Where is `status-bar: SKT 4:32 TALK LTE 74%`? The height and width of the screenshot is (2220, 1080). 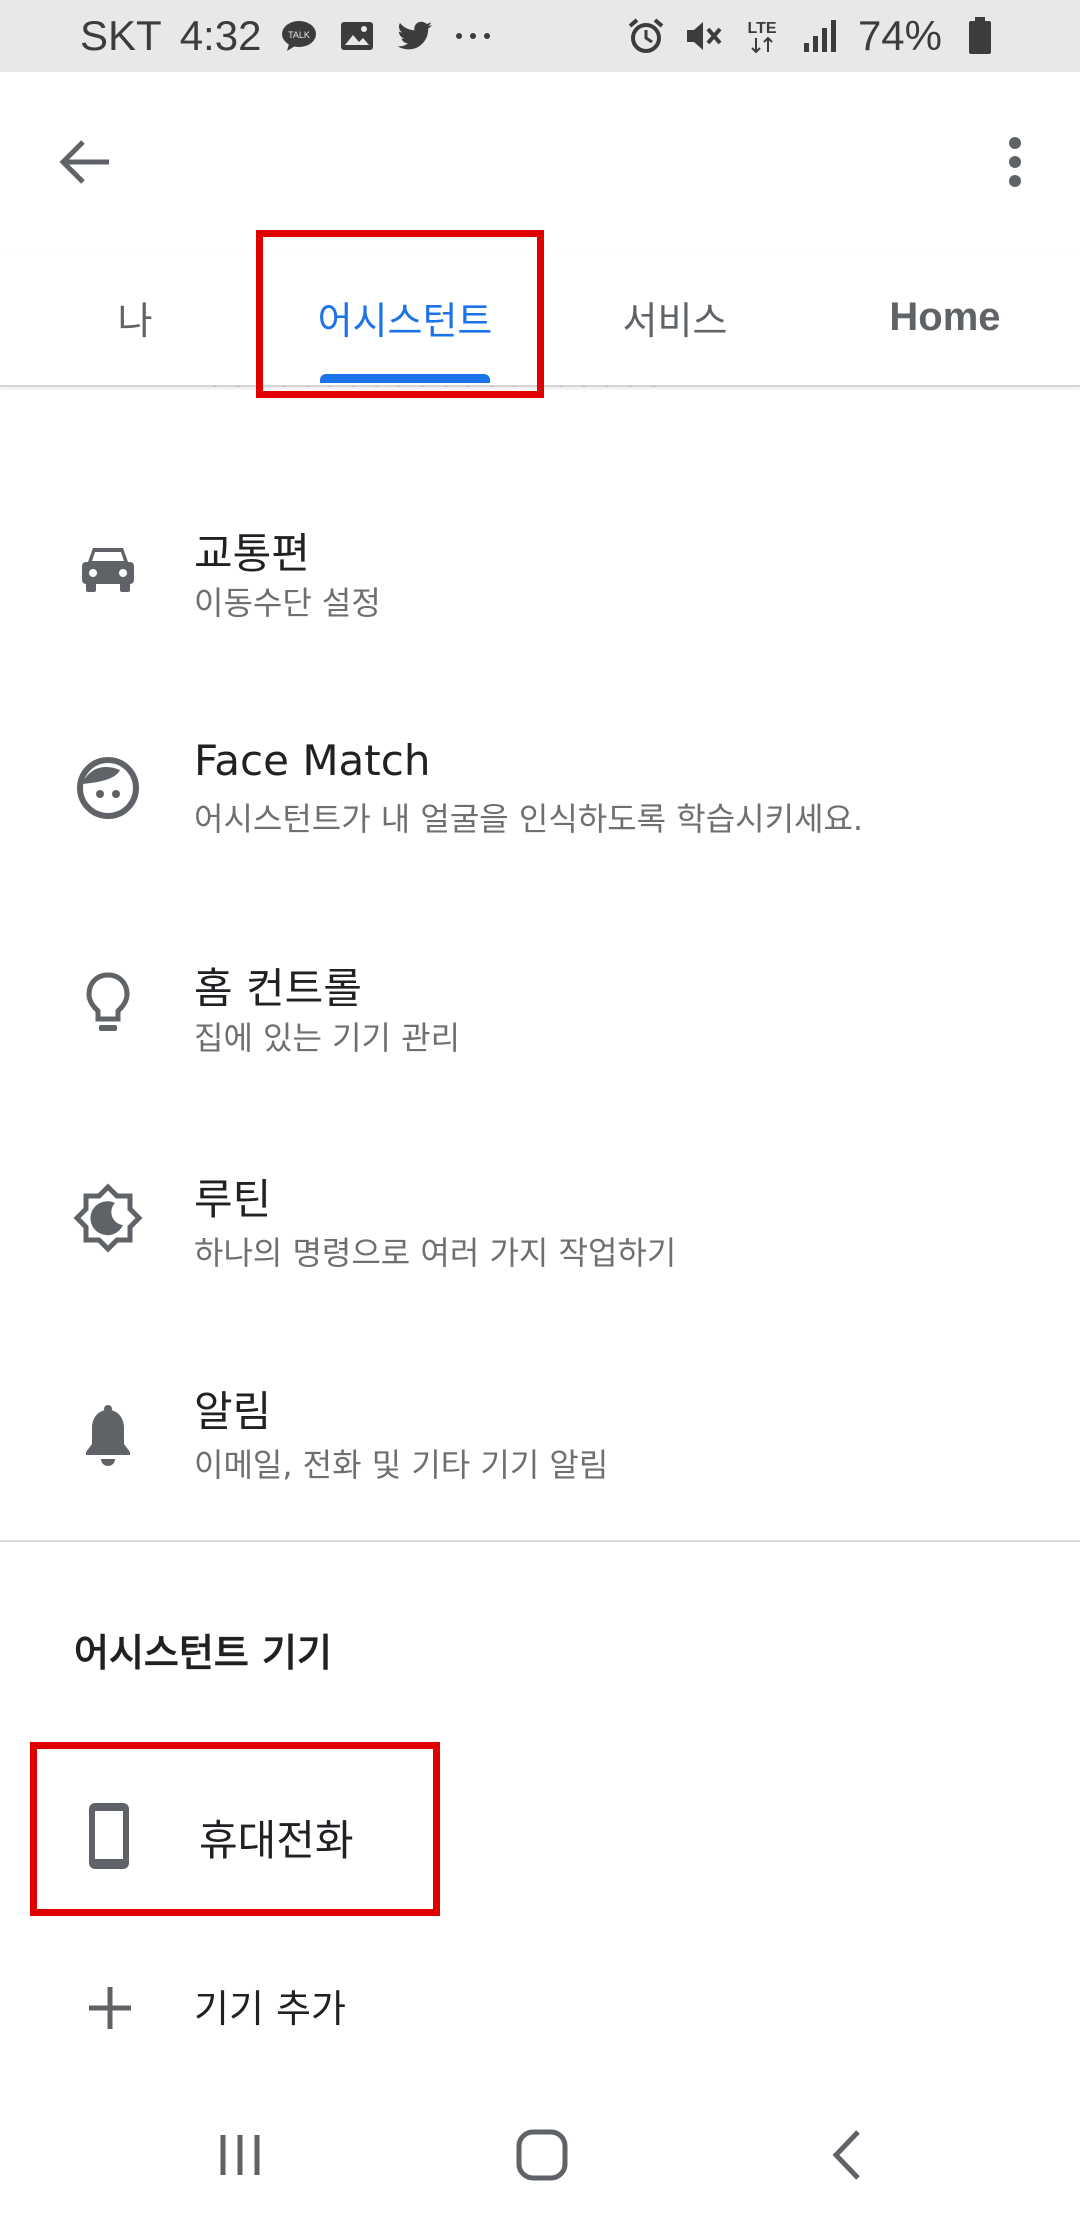
status-bar: SKT 4:32 TALK LTE 74% is located at coordinates (540, 36).